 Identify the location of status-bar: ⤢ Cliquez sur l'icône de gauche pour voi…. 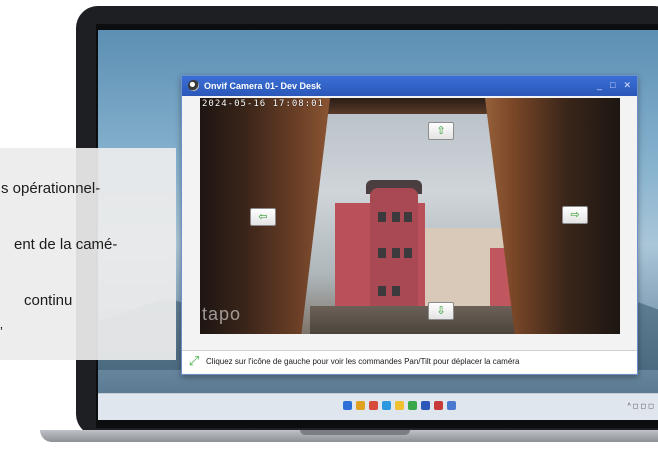
(409, 361).